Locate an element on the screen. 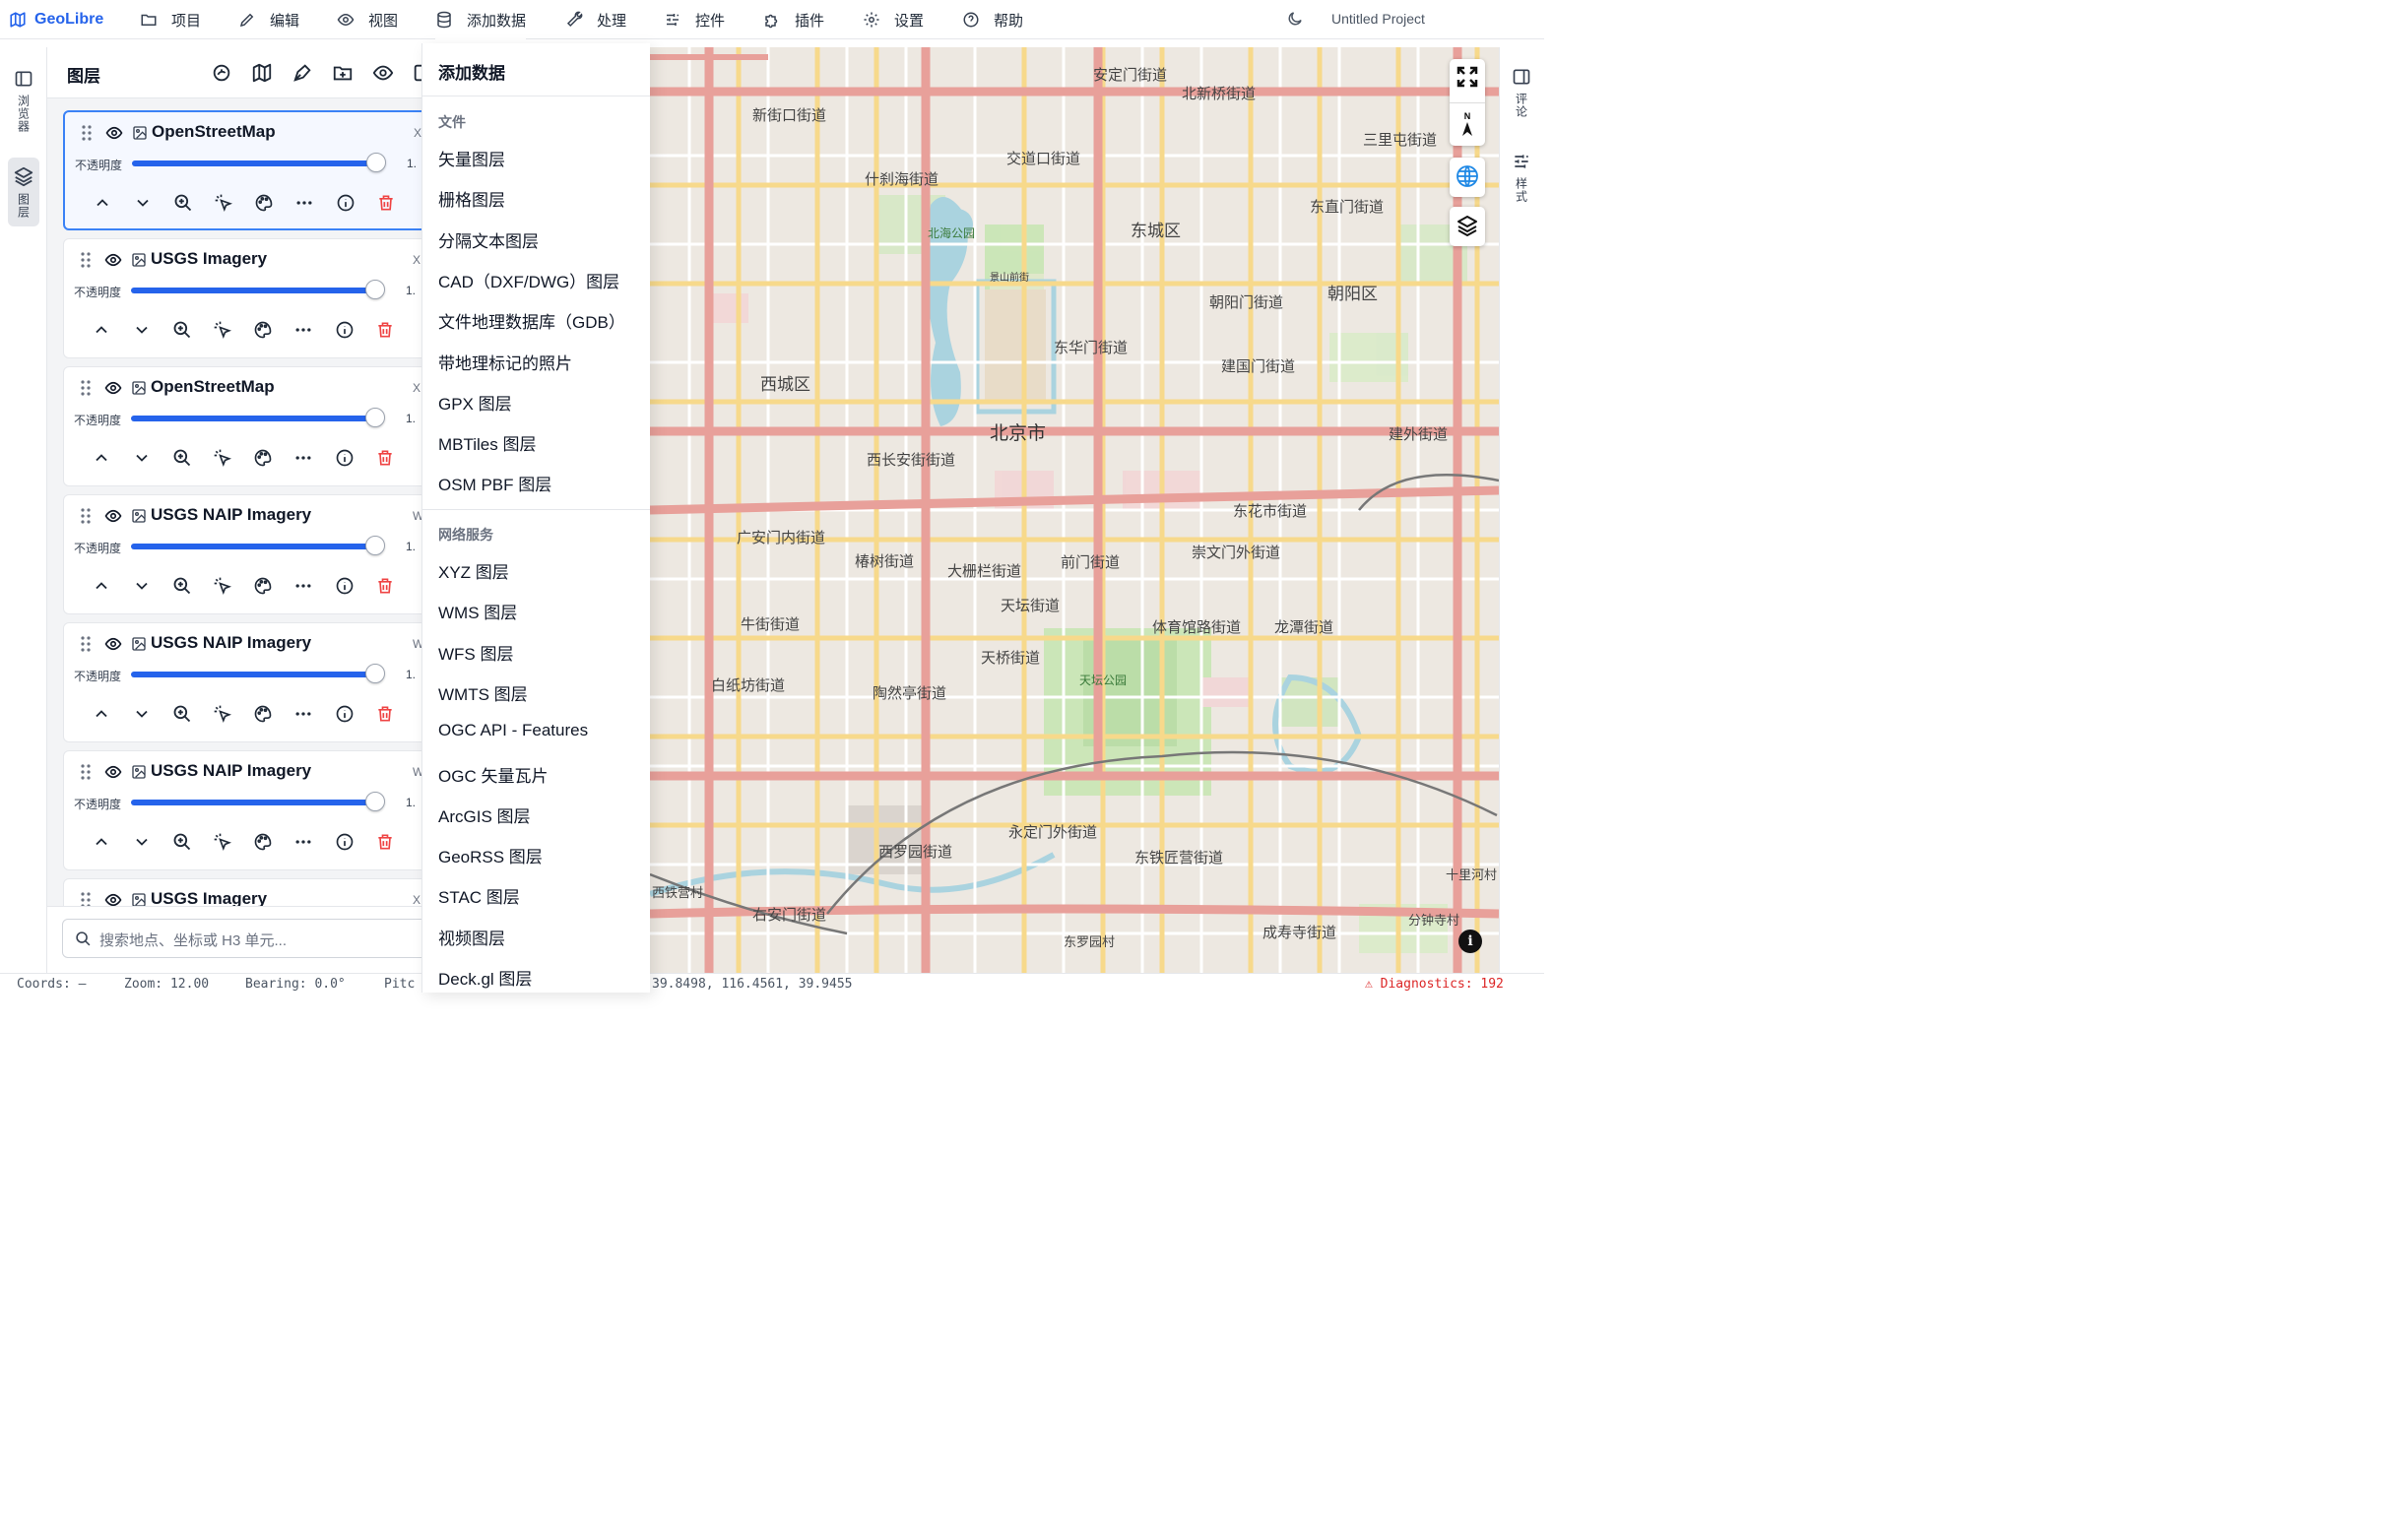  toggle-visibility-icon is located at coordinates (383, 73).